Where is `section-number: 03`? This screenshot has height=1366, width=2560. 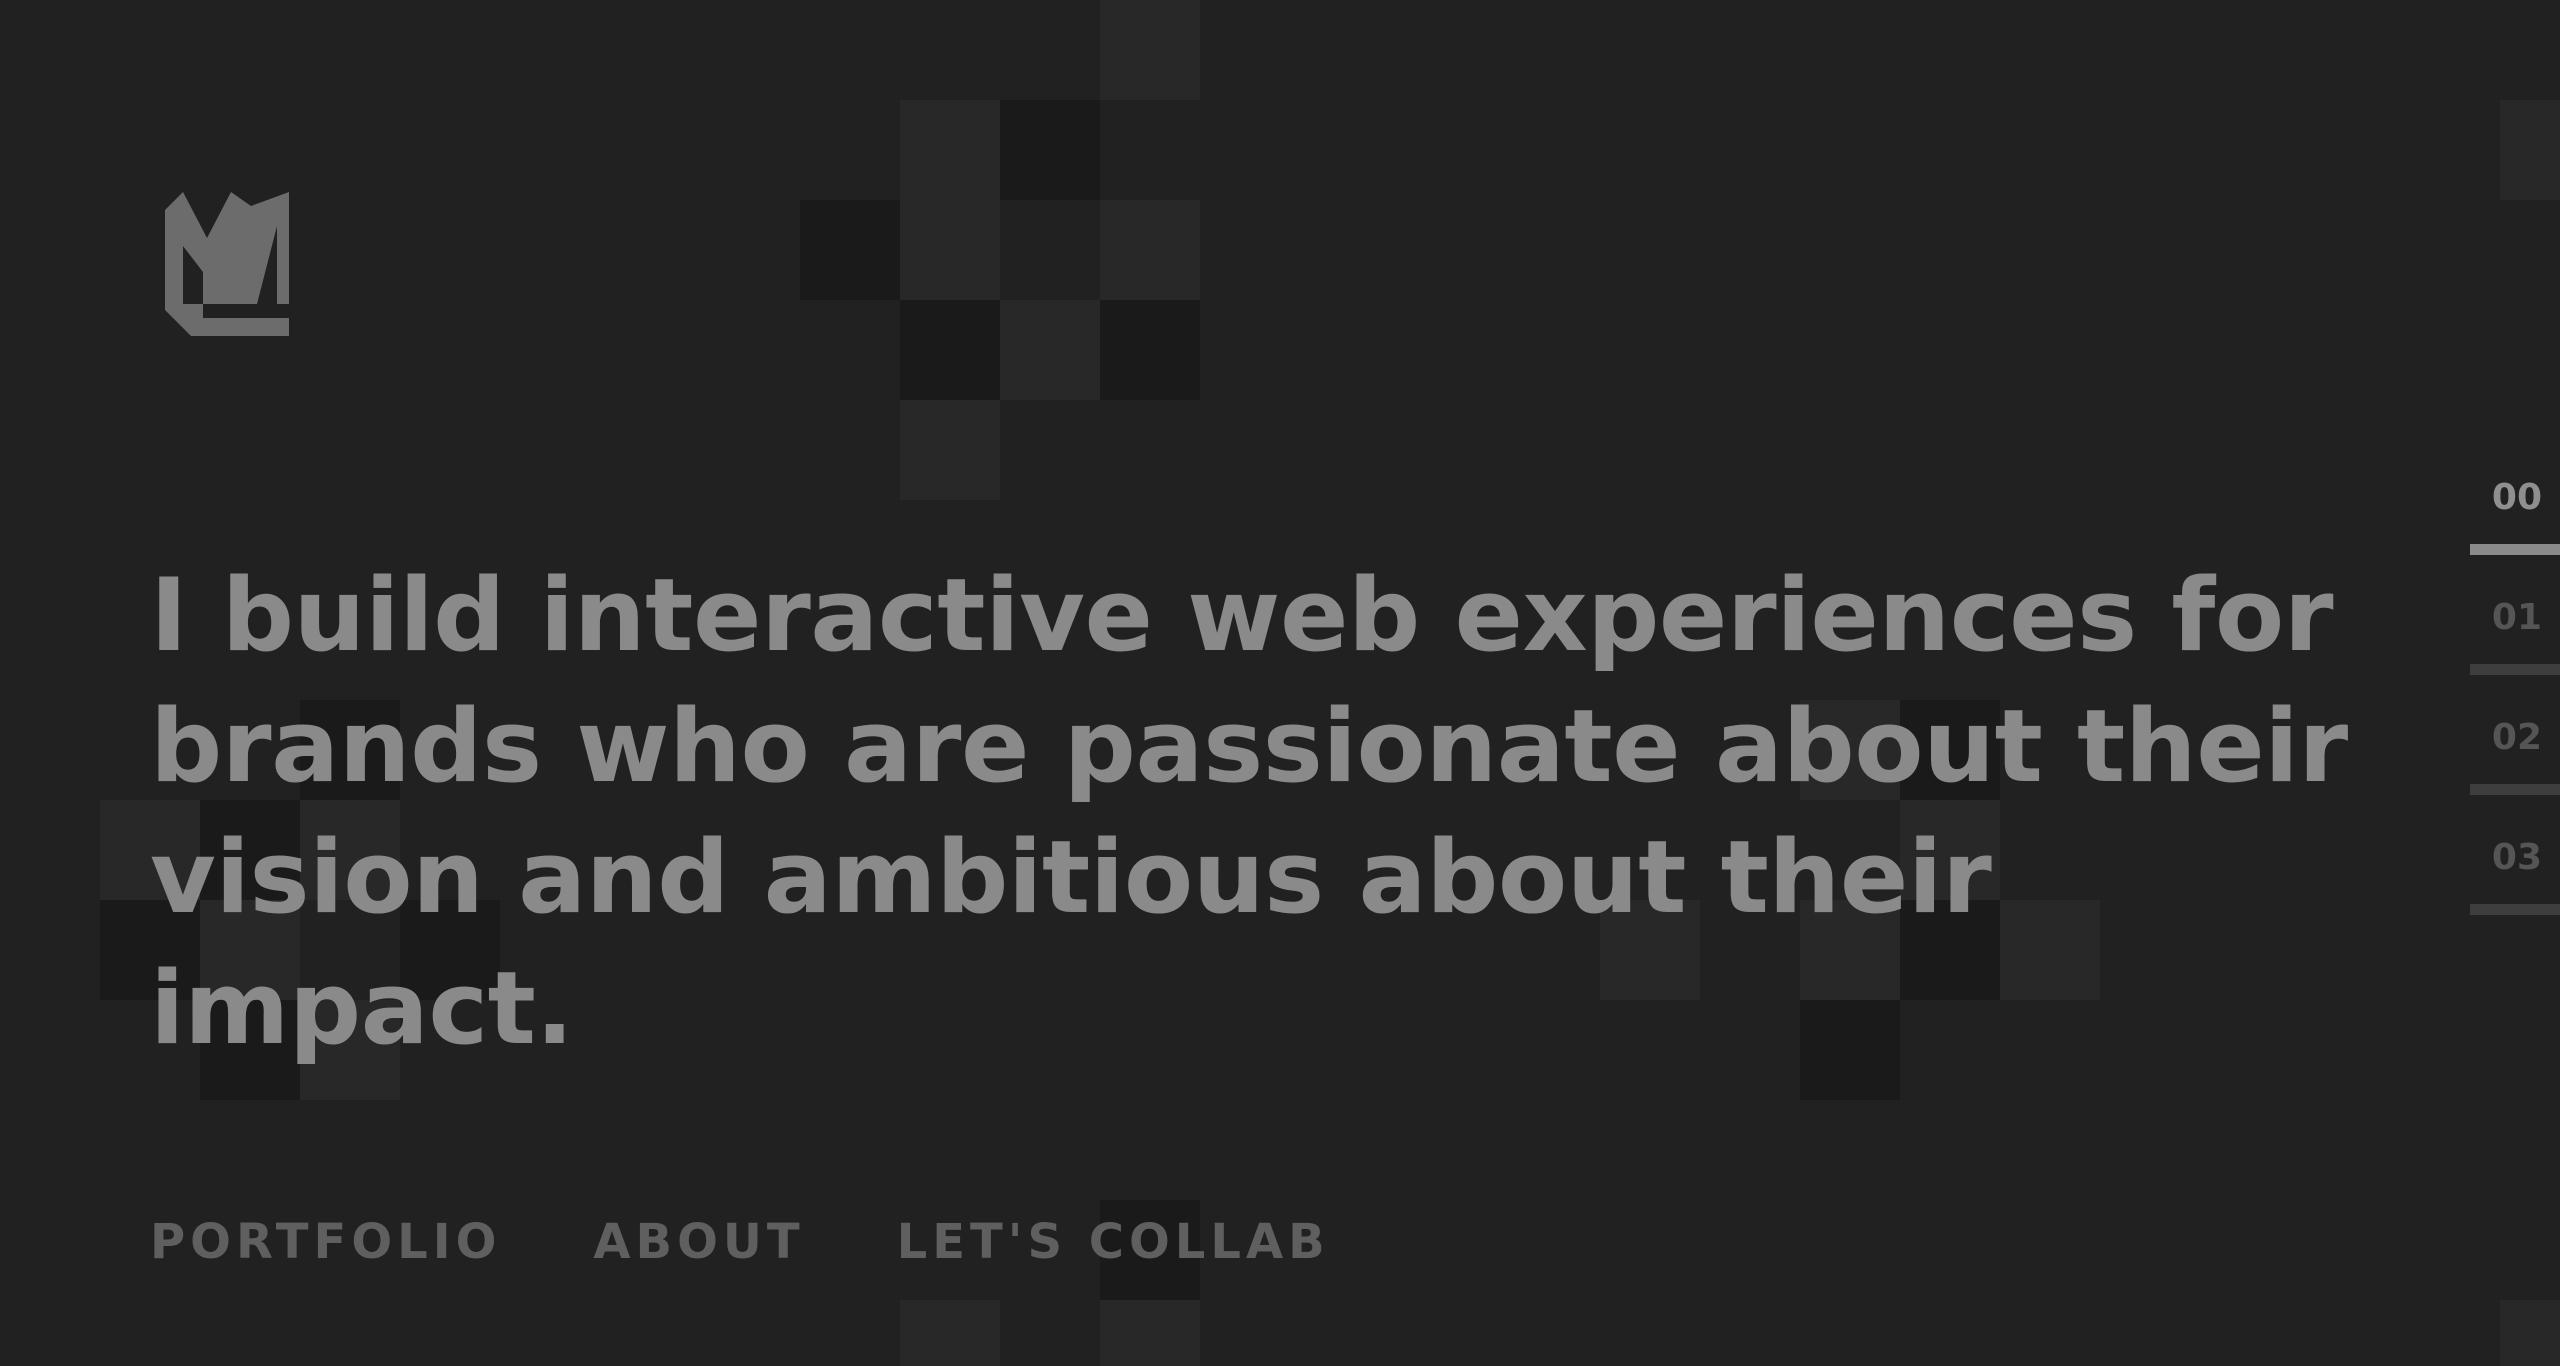
section-number: 03 is located at coordinates (2516, 857).